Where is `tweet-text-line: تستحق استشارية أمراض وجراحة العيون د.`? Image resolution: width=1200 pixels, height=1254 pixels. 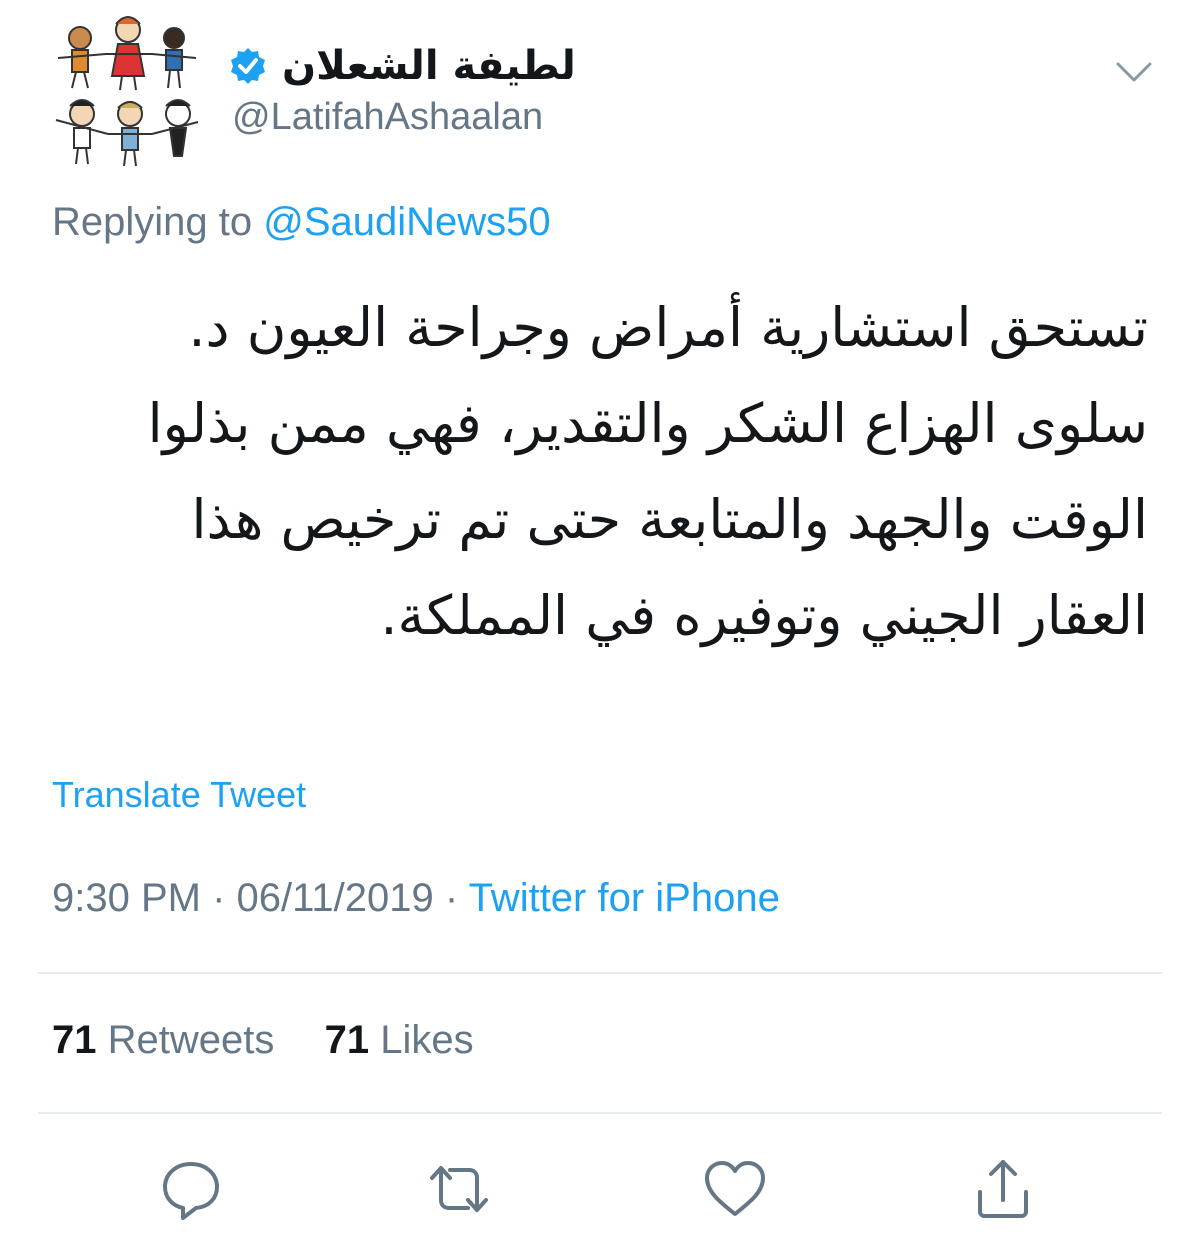
tweet-text-line: تستحق استشارية أمراض وجراحة العيون د. is located at coordinates (668, 327).